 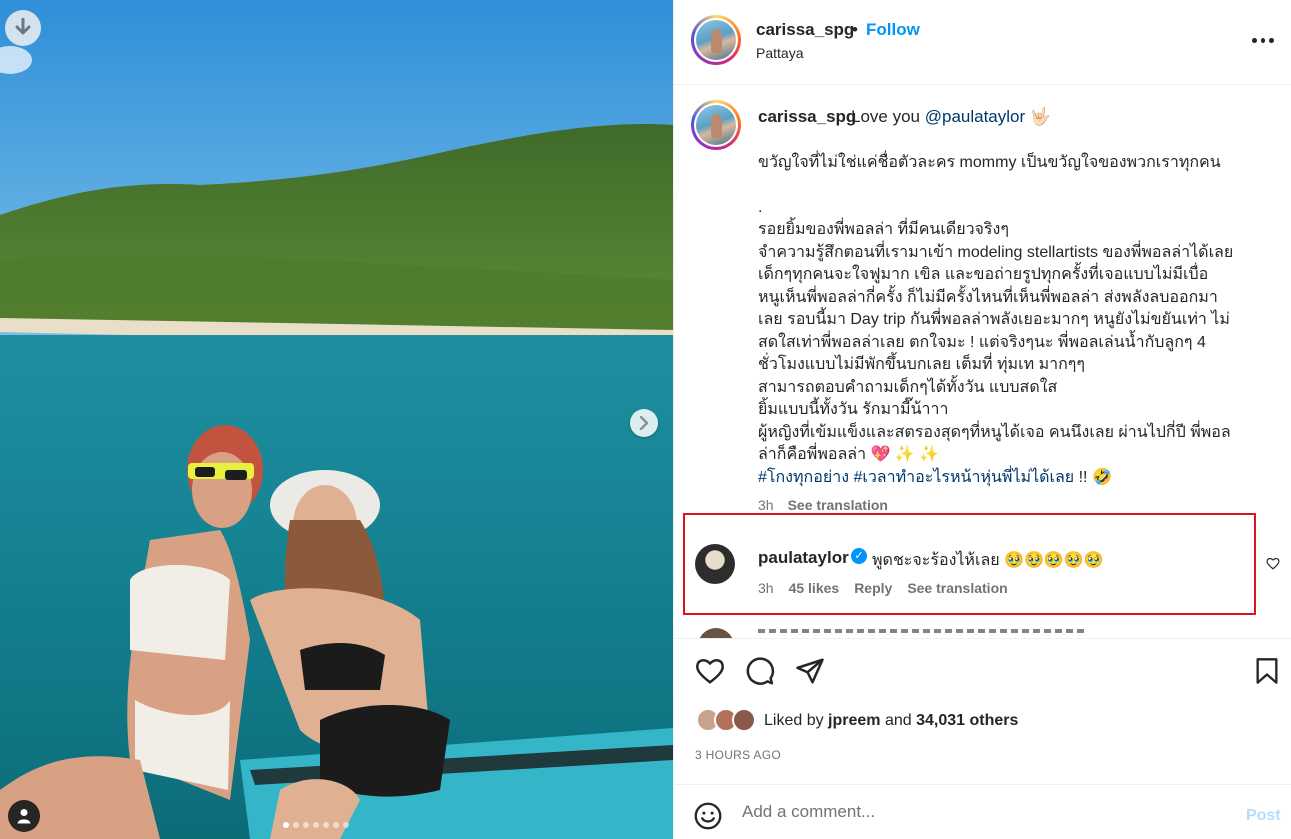 I want to click on carousel-next-button, so click(x=644, y=423).